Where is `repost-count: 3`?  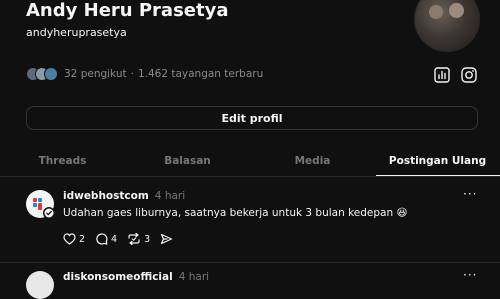 repost-count: 3 is located at coordinates (147, 239).